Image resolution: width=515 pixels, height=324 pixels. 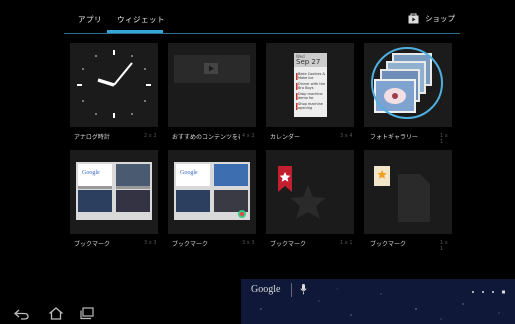 I want to click on widget-bookmark-single: ブックマーク 1 x 1, so click(x=310, y=199).